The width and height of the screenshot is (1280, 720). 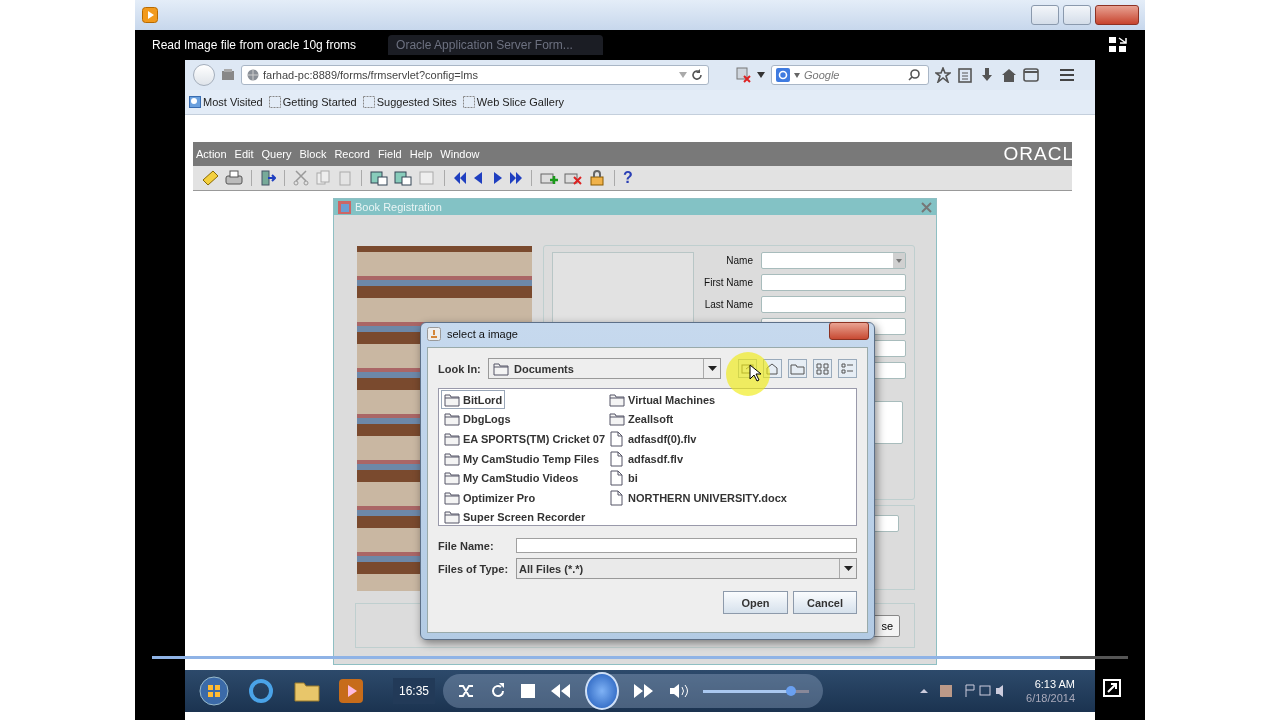 I want to click on page-icon, so click(x=228, y=75).